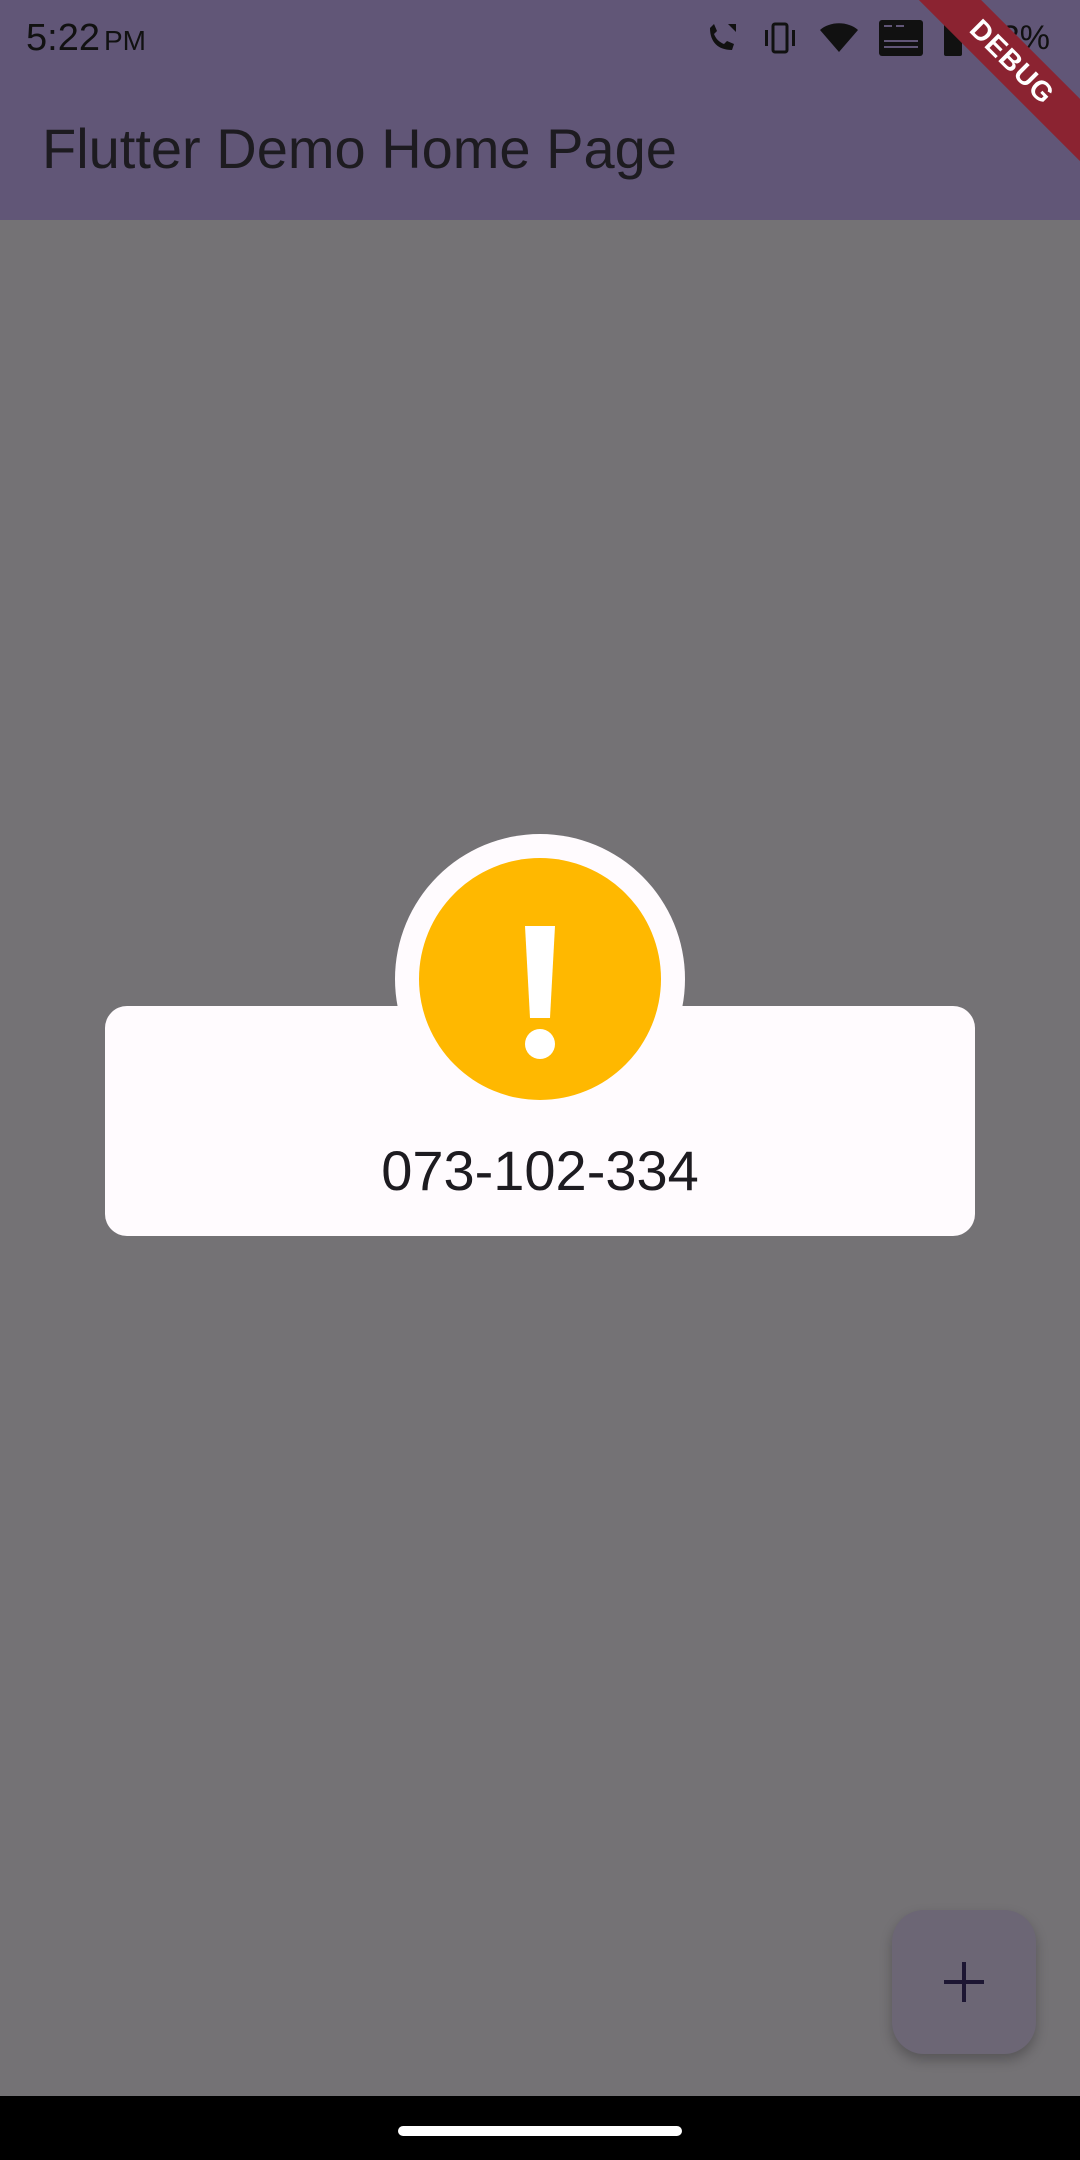  Describe the element at coordinates (359, 148) in the screenshot. I see `app-bar-title: Flutter Demo Home Page` at that location.